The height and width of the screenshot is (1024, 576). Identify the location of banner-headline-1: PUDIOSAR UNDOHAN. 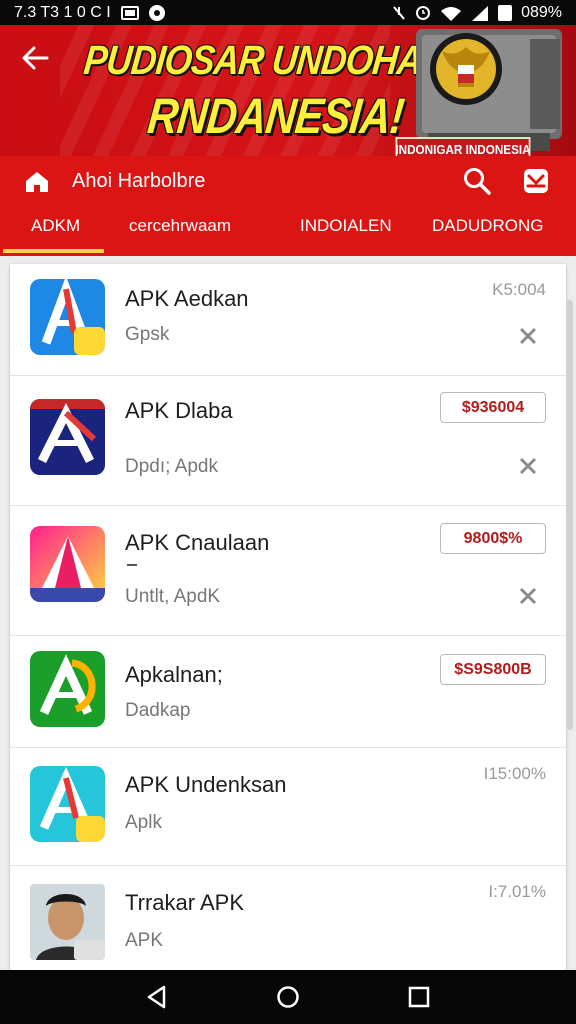
(265, 60).